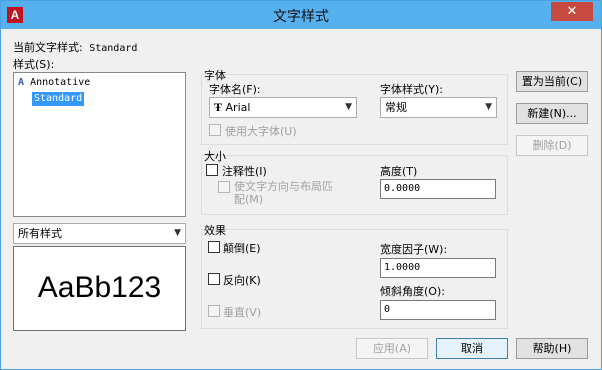 This screenshot has height=370, width=602. I want to click on width-factor-label: 宽度因子(W):, so click(414, 249).